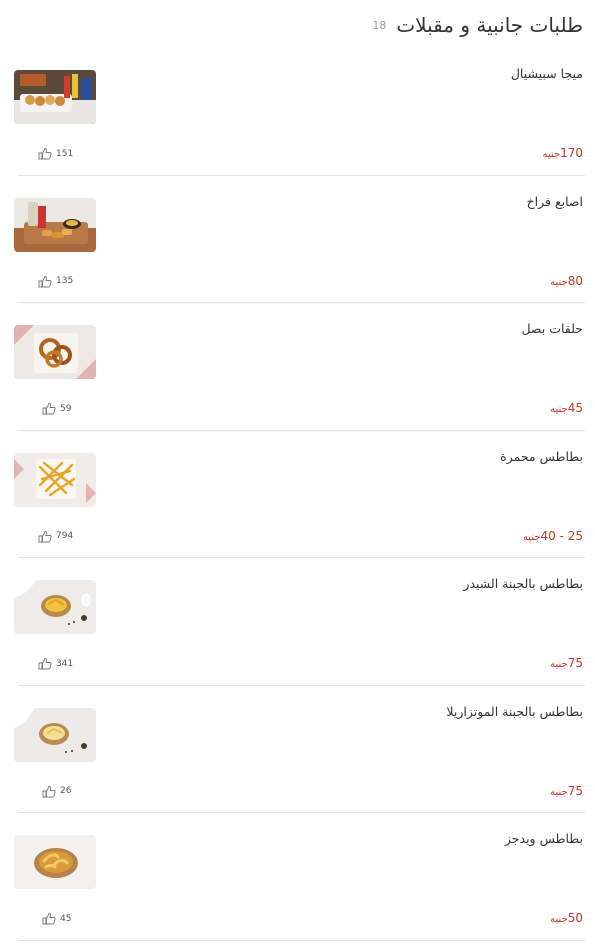 This screenshot has width=595, height=944. Describe the element at coordinates (55, 607) in the screenshot. I see `cheddar-fries-photo` at that location.